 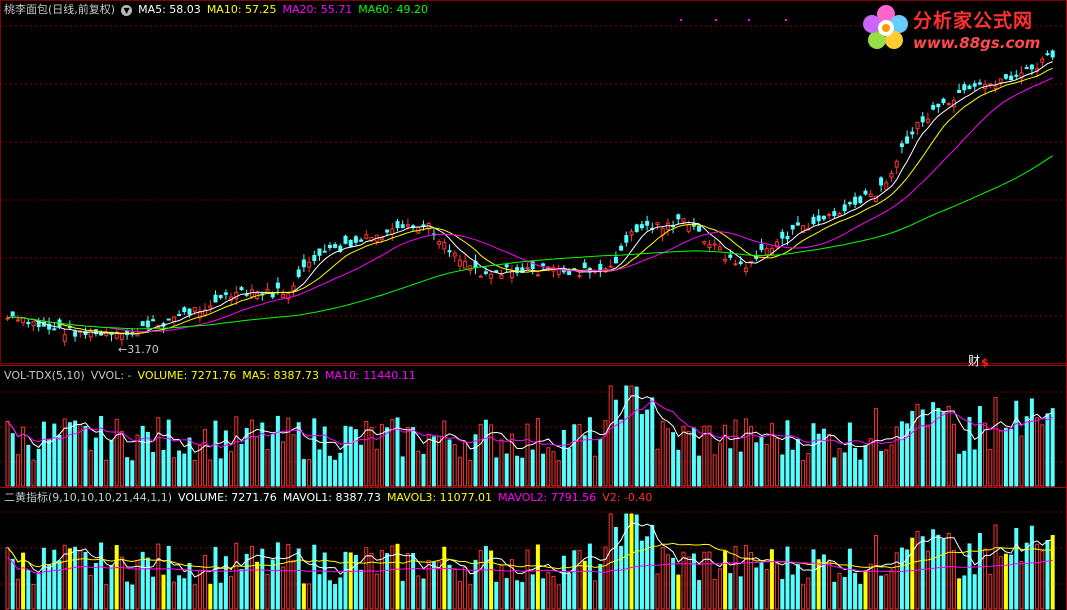 I want to click on logo-url: www.88gs.com, so click(x=977, y=43).